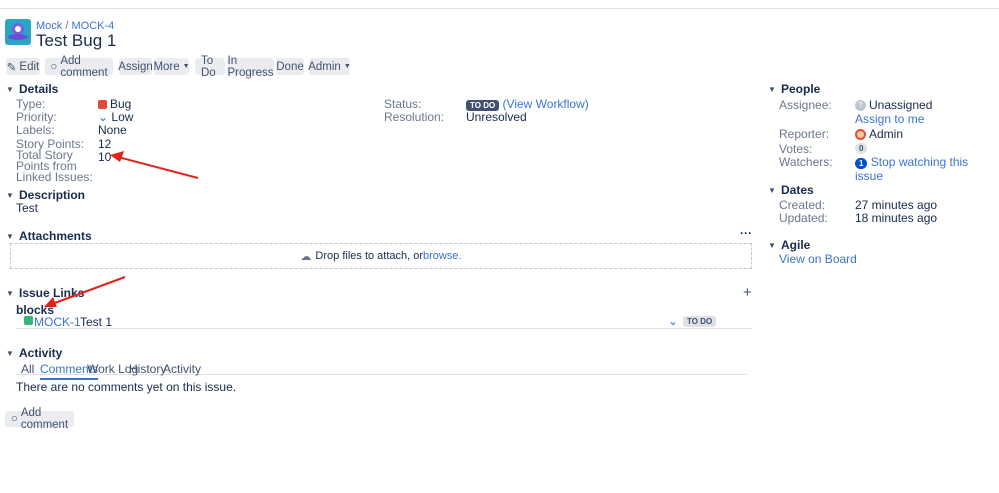  What do you see at coordinates (154, 165) in the screenshot?
I see `arrow-to-total-story-points` at bounding box center [154, 165].